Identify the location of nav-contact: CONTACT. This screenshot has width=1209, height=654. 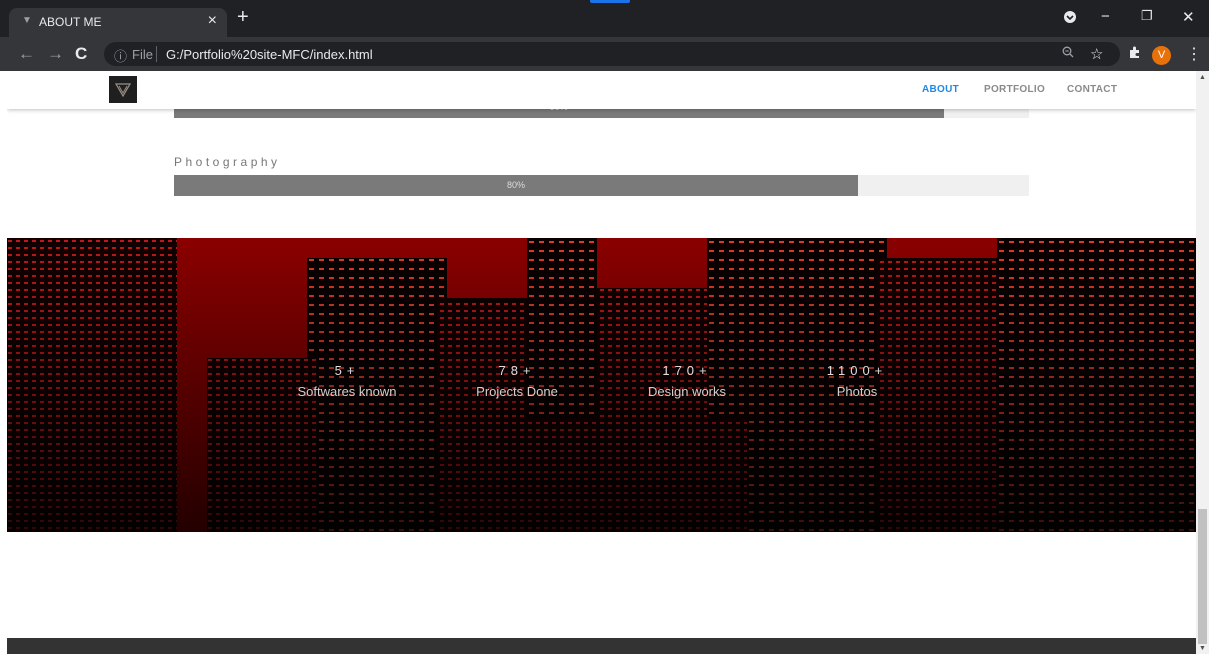
(1092, 89).